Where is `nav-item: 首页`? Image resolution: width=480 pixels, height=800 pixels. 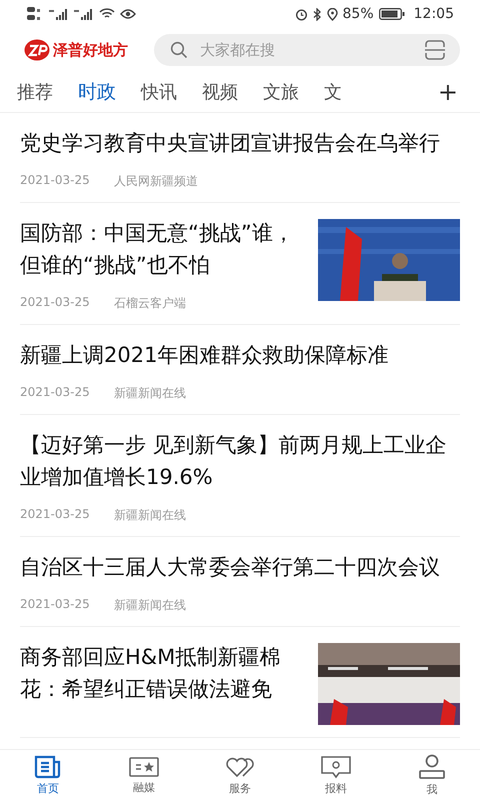
nav-item: 首页 is located at coordinates (48, 775).